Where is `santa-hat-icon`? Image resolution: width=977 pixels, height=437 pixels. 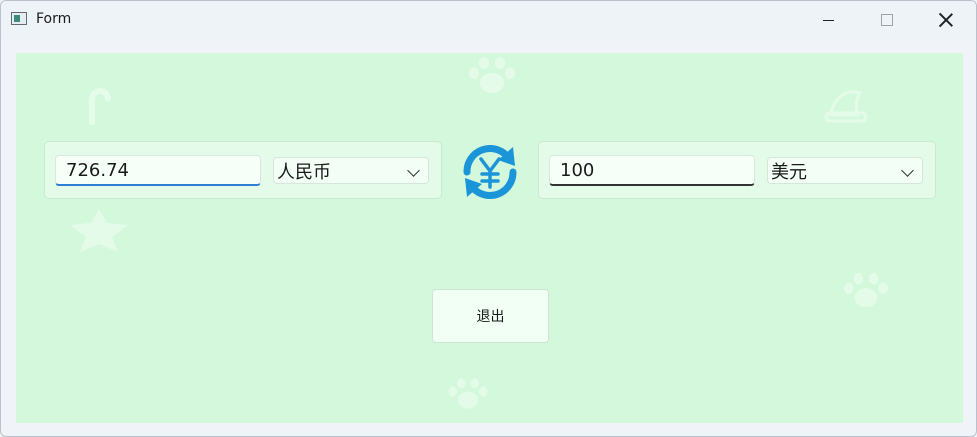
santa-hat-icon is located at coordinates (846, 106).